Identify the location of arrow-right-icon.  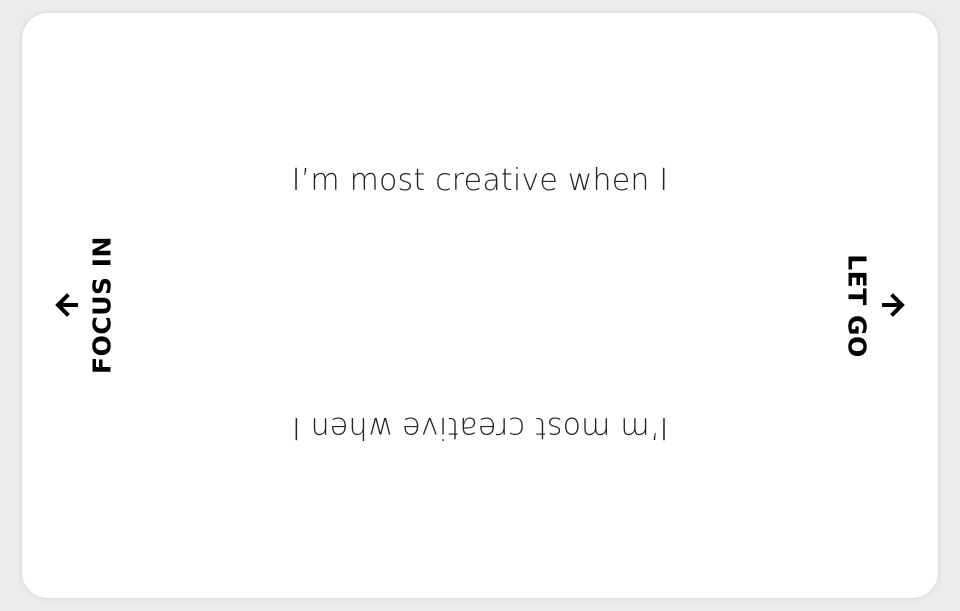
(893, 305).